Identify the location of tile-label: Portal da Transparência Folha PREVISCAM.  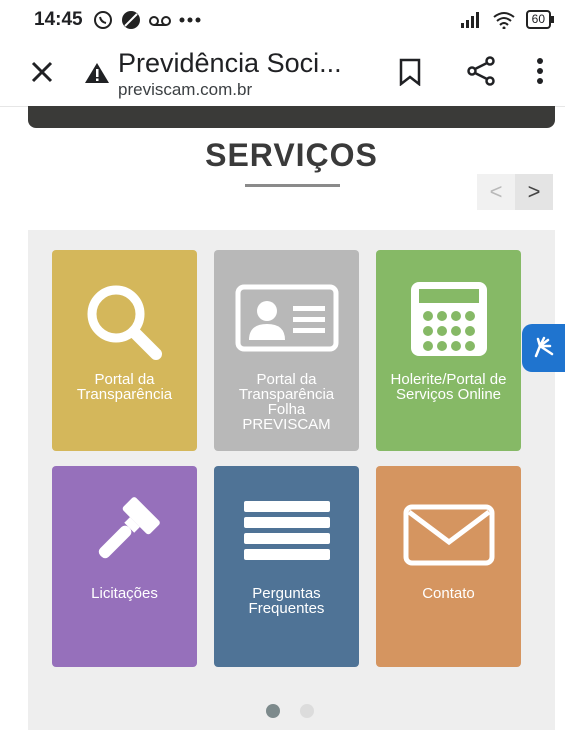
(286, 402).